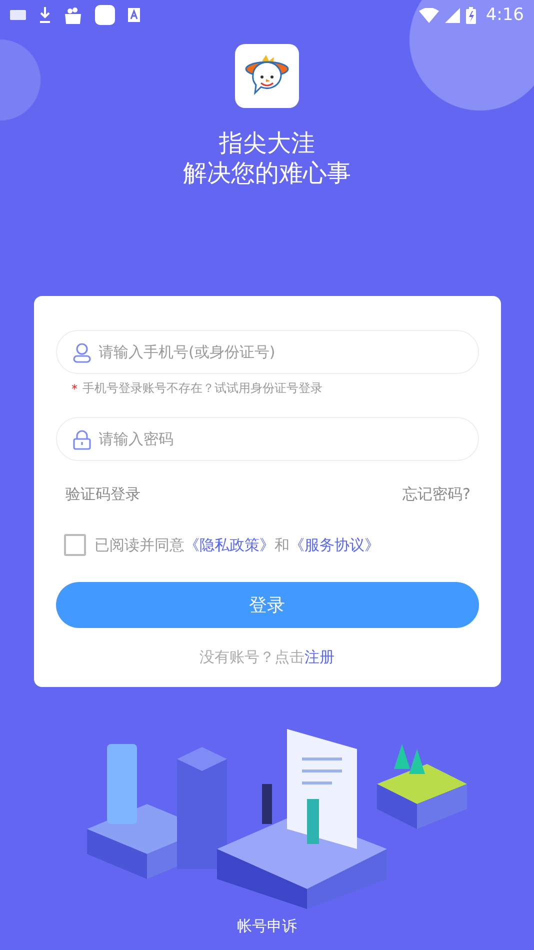 The image size is (534, 950). Describe the element at coordinates (45, 15) in the screenshot. I see `download-icon` at that location.